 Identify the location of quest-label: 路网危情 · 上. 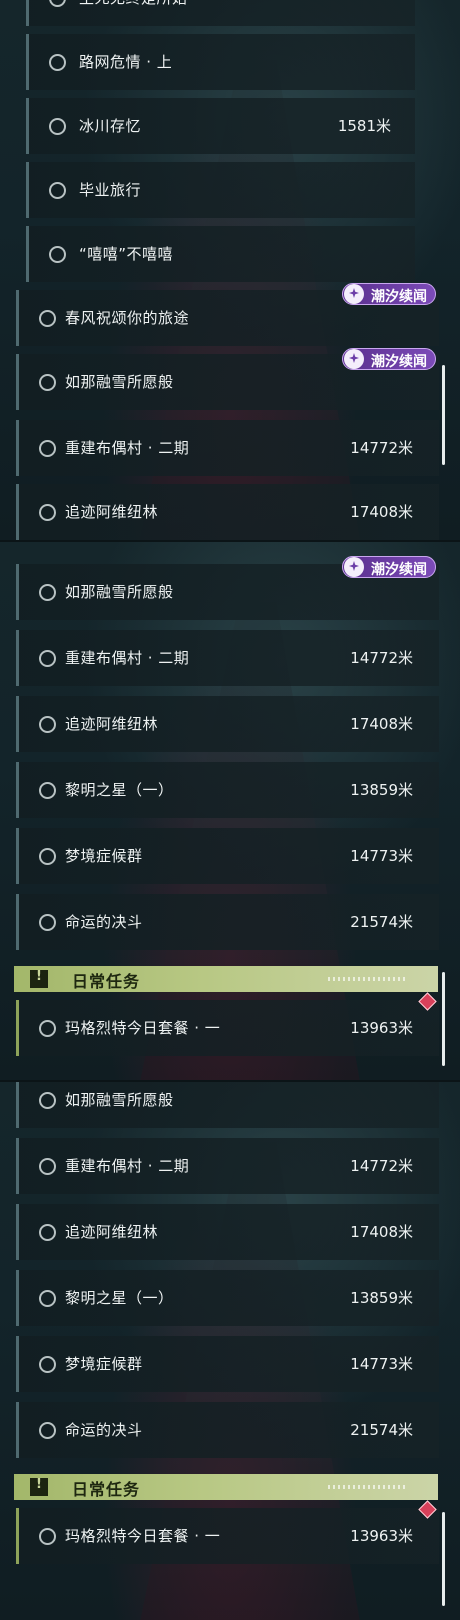
(126, 62).